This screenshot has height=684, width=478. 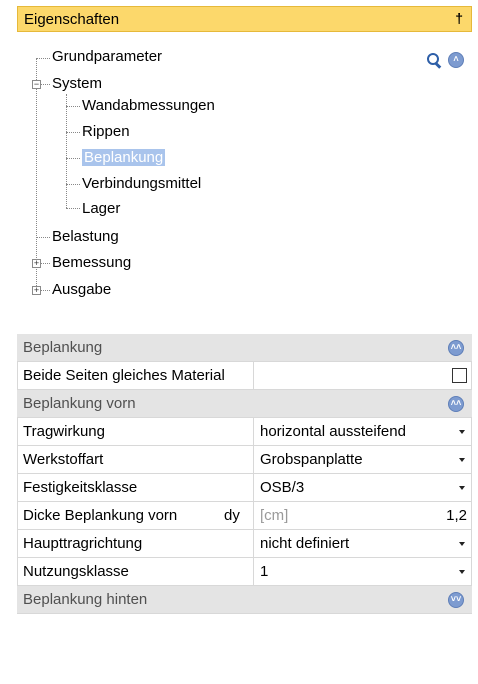 What do you see at coordinates (136, 543) in the screenshot?
I see `property-name: Haupttragrichtung` at bounding box center [136, 543].